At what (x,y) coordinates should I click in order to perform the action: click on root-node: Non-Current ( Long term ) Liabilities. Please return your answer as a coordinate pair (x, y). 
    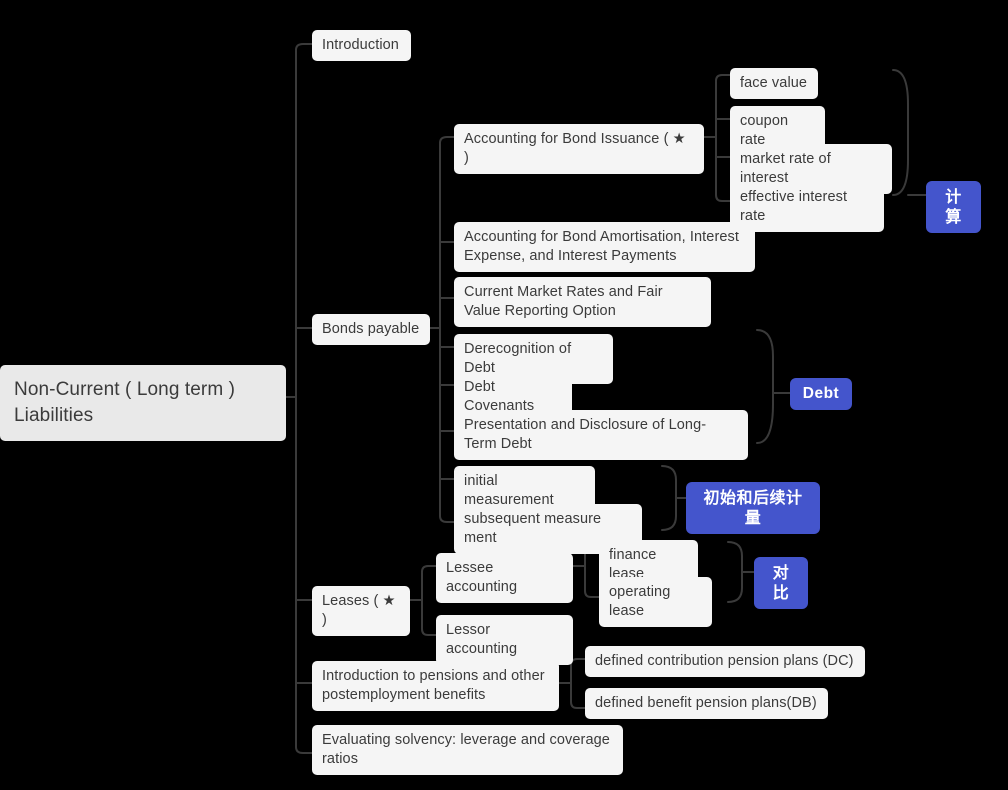
    Looking at the image, I should click on (143, 403).